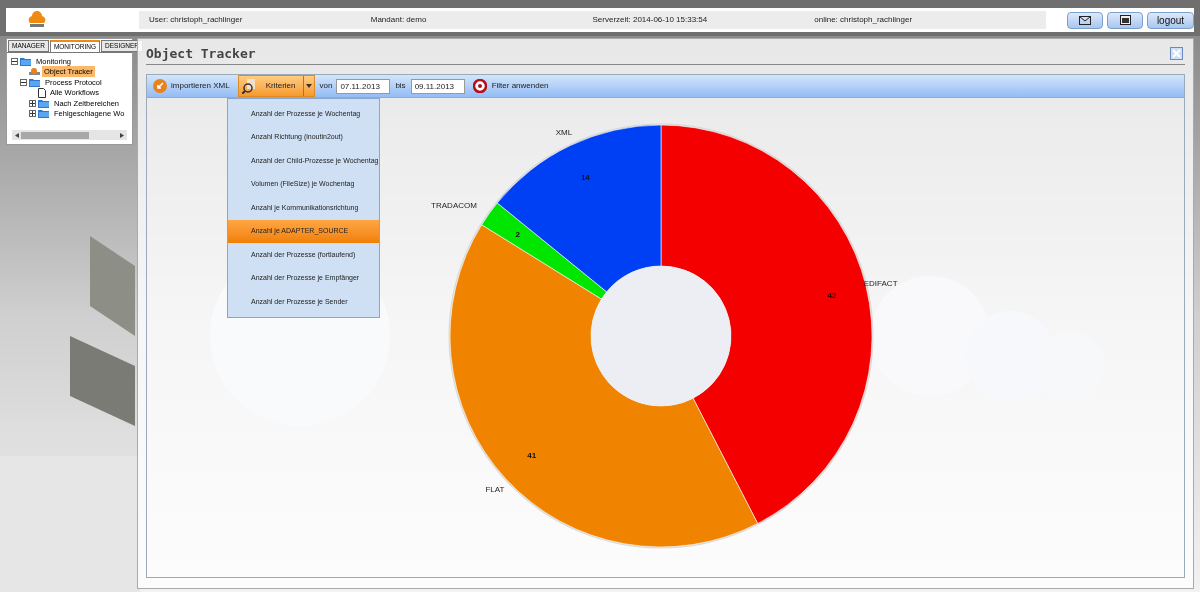  Describe the element at coordinates (326, 86) in the screenshot. I see `from-label: von` at that location.